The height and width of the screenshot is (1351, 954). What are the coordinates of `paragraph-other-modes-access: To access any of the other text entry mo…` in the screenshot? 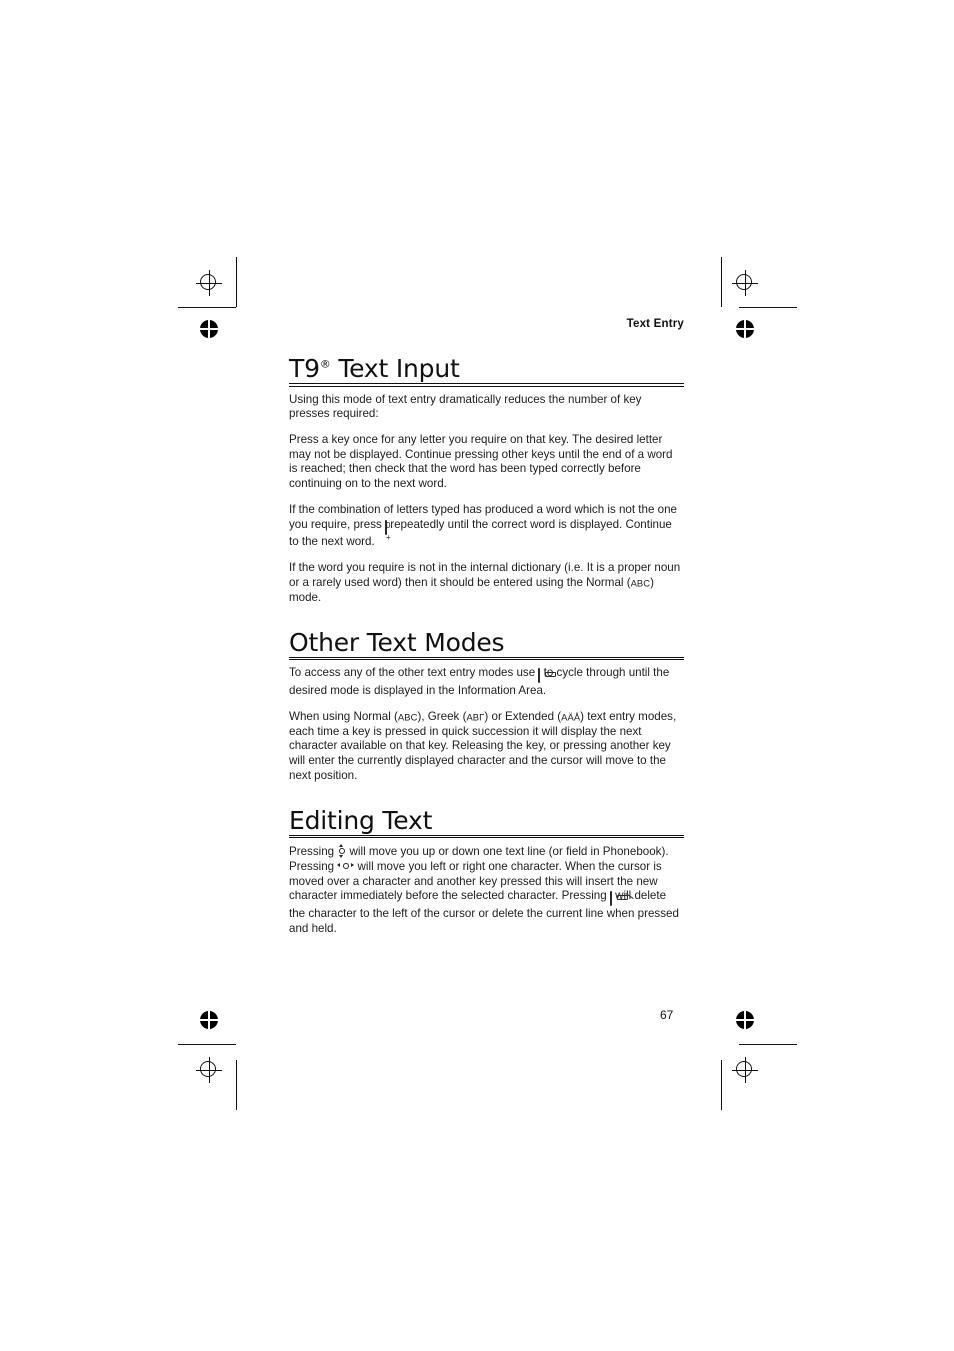 It's located at (486, 682).